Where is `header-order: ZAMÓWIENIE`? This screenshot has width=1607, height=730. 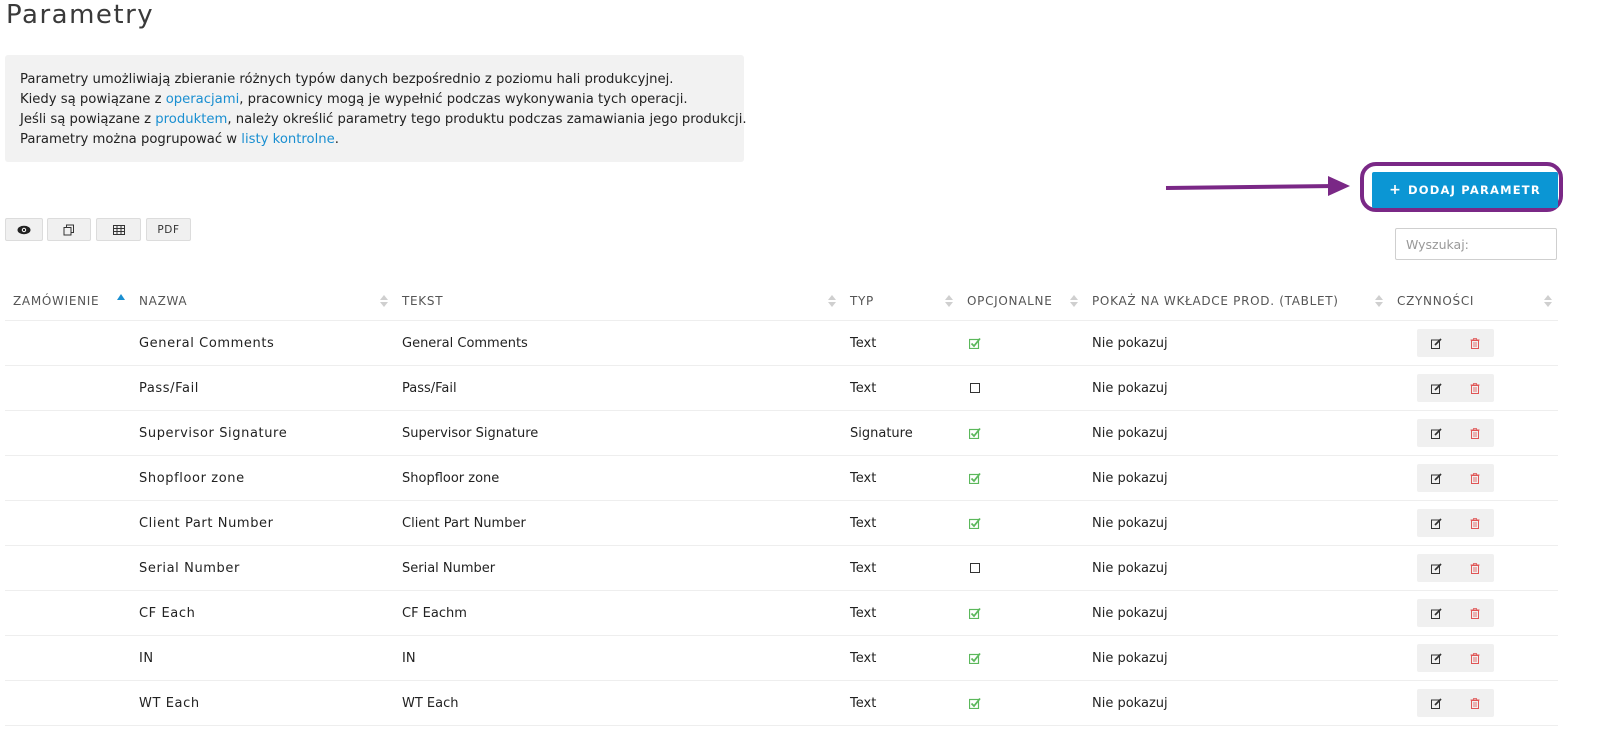 header-order: ZAMÓWIENIE is located at coordinates (68, 301).